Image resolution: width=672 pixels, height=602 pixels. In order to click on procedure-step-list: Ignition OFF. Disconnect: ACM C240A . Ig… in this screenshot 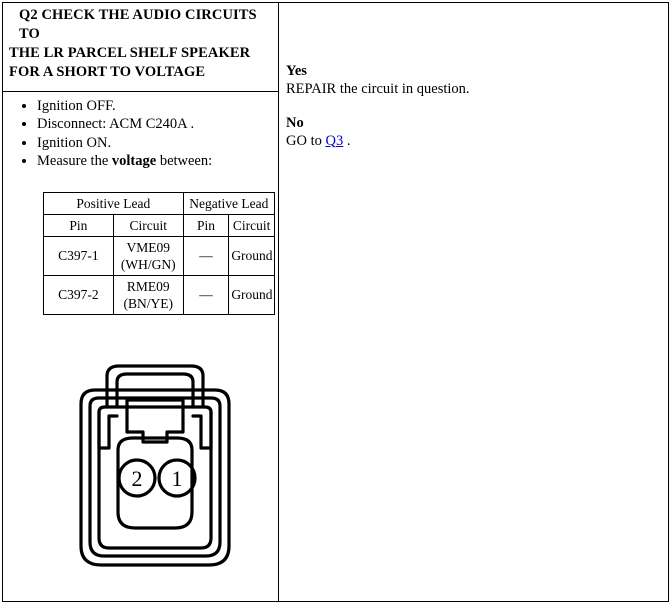, I will do `click(140, 134)`.